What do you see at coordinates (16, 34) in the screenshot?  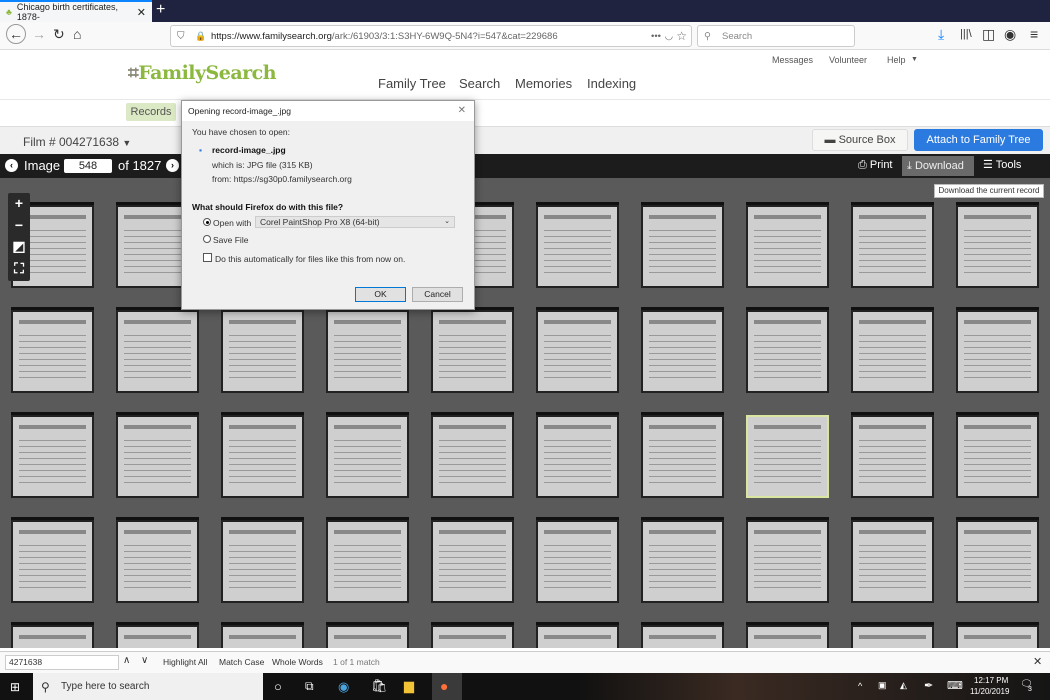 I see `back-icon: ←` at bounding box center [16, 34].